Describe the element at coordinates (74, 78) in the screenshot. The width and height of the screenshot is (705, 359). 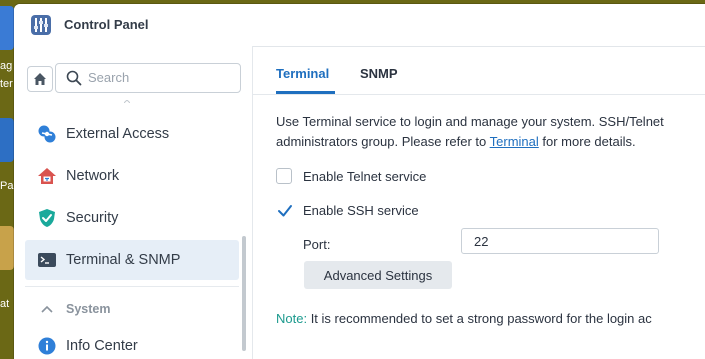
I see `search-icon` at that location.